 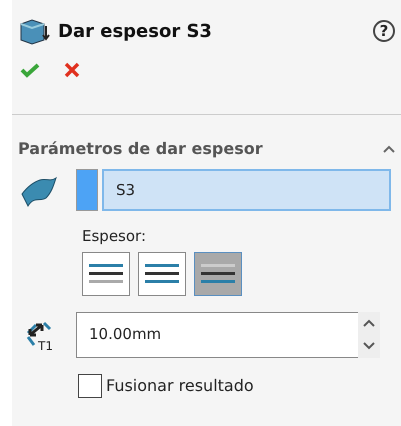 What do you see at coordinates (87, 190) in the screenshot?
I see `selection-marker` at bounding box center [87, 190].